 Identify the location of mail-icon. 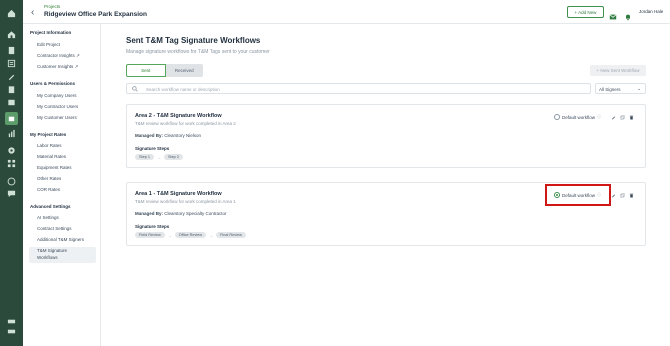
(613, 14).